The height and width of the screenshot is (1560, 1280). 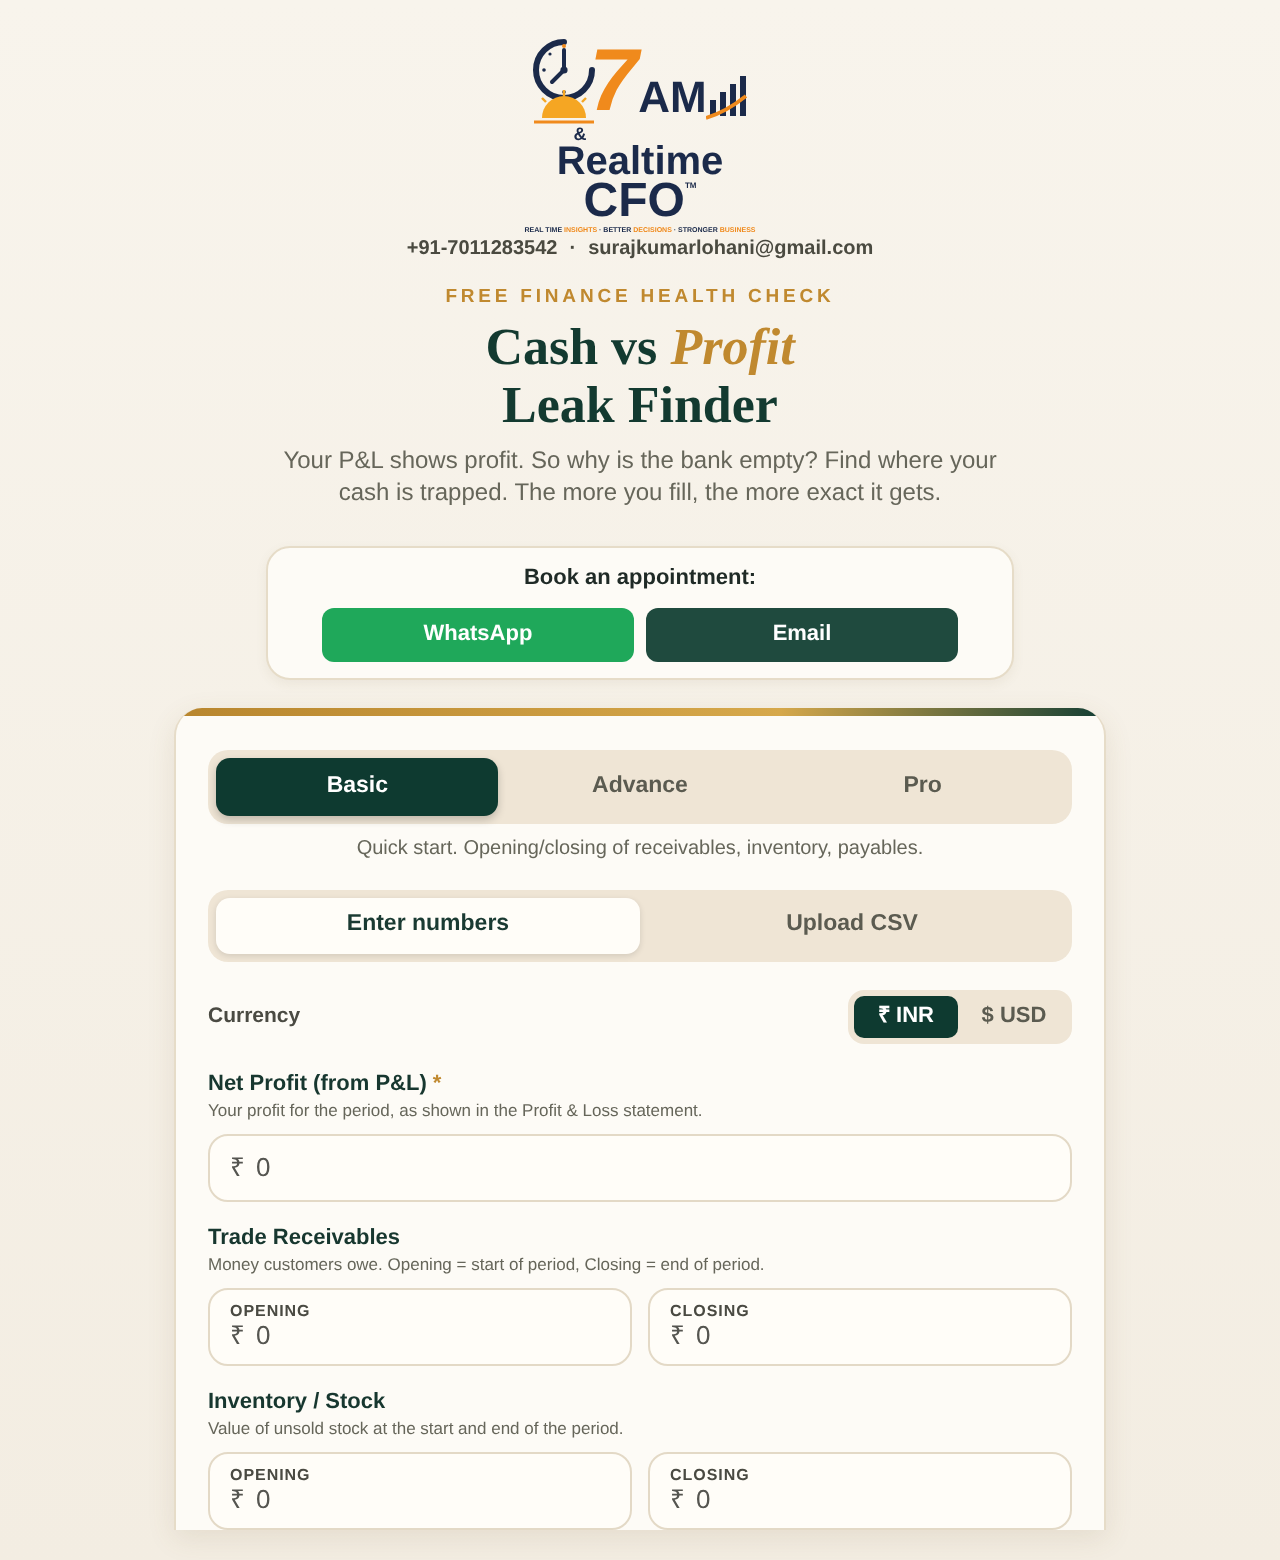 I want to click on phone-number: +91-7011283542, so click(x=482, y=250).